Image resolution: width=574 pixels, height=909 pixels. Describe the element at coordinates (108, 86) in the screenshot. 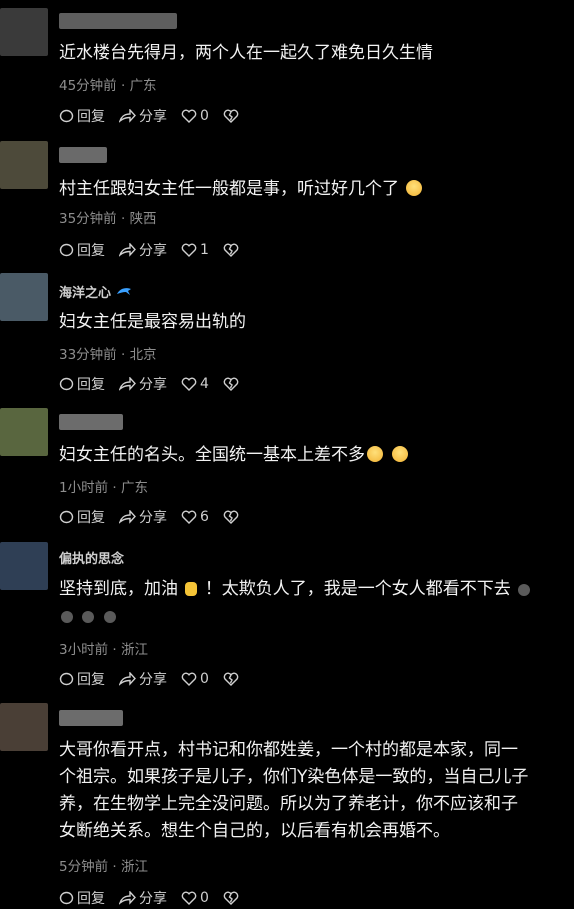

I see `comment-meta: 45分钟前 · 广东` at that location.